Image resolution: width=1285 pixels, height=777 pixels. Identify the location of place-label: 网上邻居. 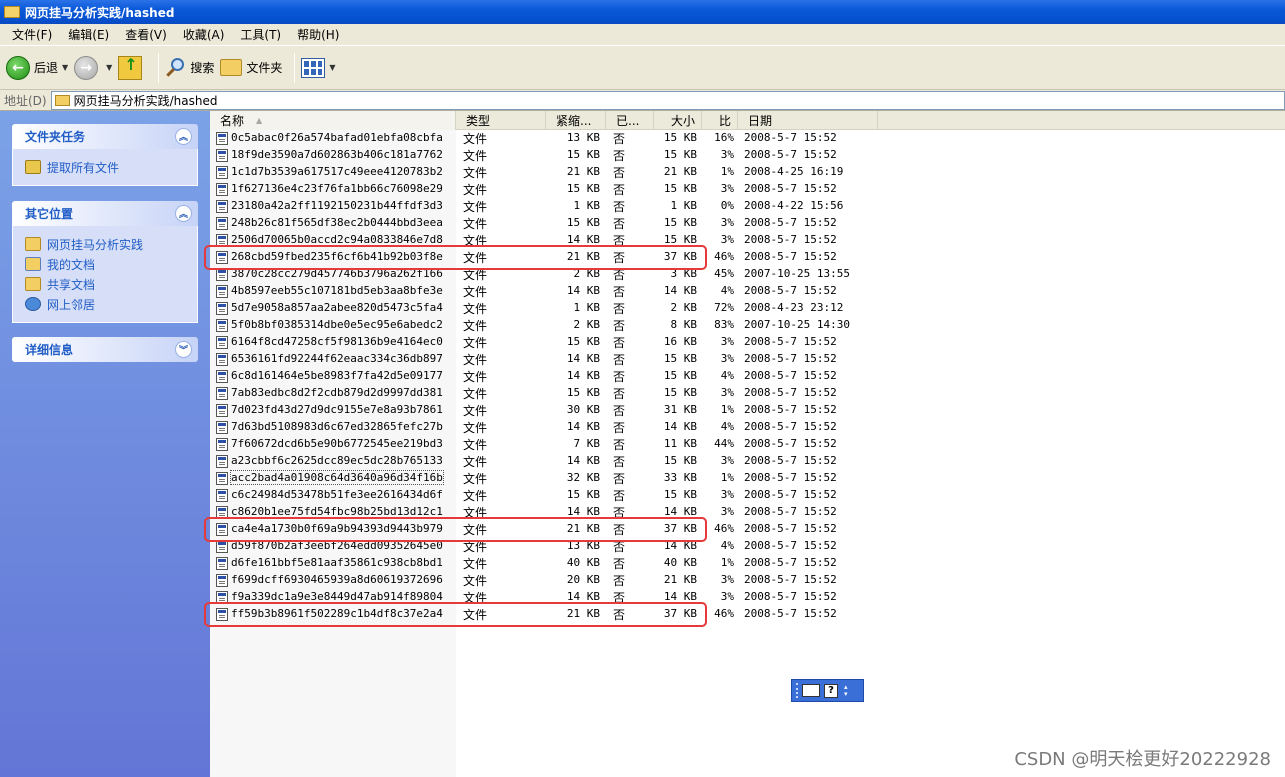
(71, 304).